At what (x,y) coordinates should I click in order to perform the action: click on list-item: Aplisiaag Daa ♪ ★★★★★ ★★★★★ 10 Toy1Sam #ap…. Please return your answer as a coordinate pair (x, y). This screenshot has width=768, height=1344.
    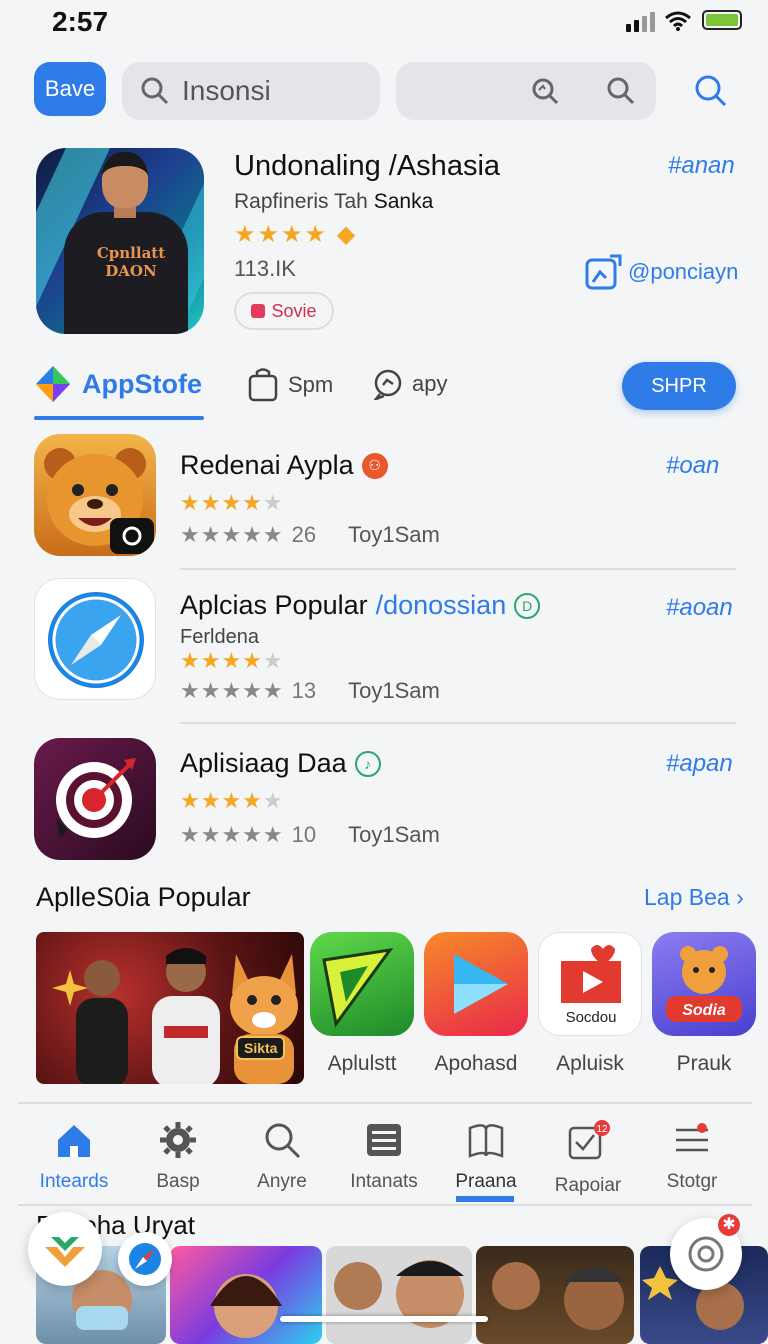
    Looking at the image, I should click on (384, 808).